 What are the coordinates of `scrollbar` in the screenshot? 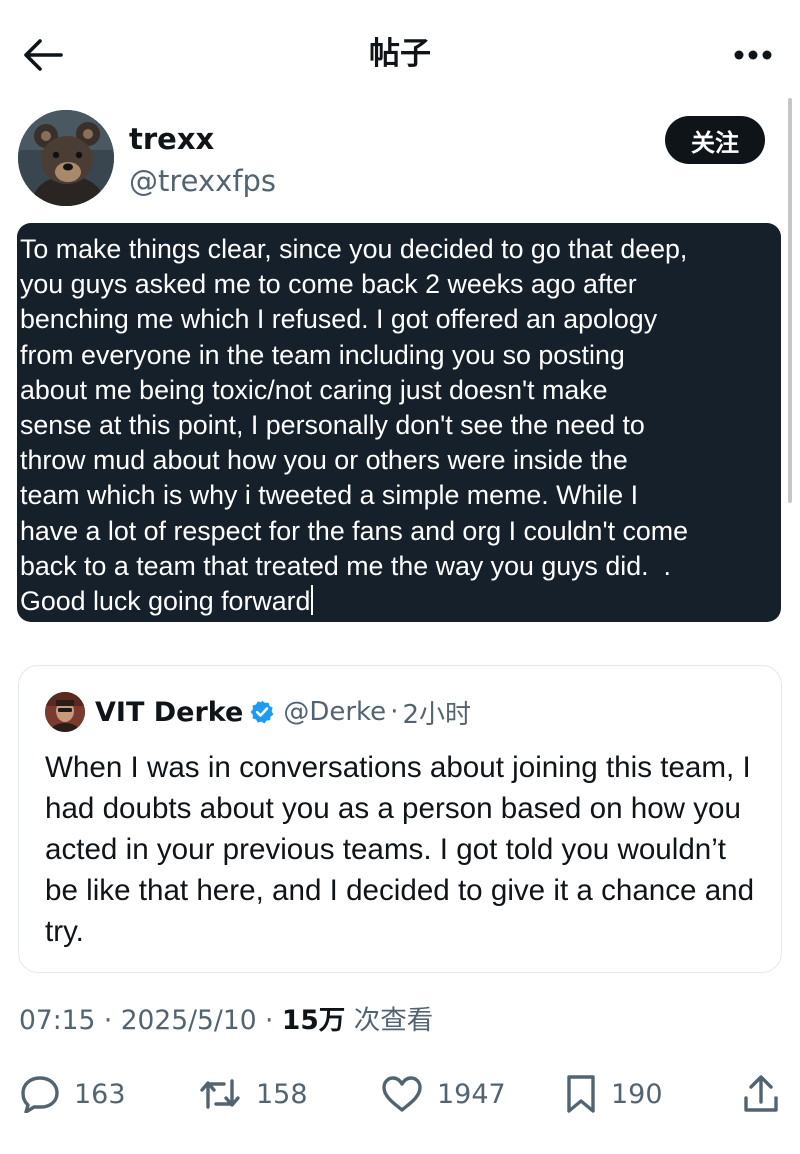 It's located at (790, 300).